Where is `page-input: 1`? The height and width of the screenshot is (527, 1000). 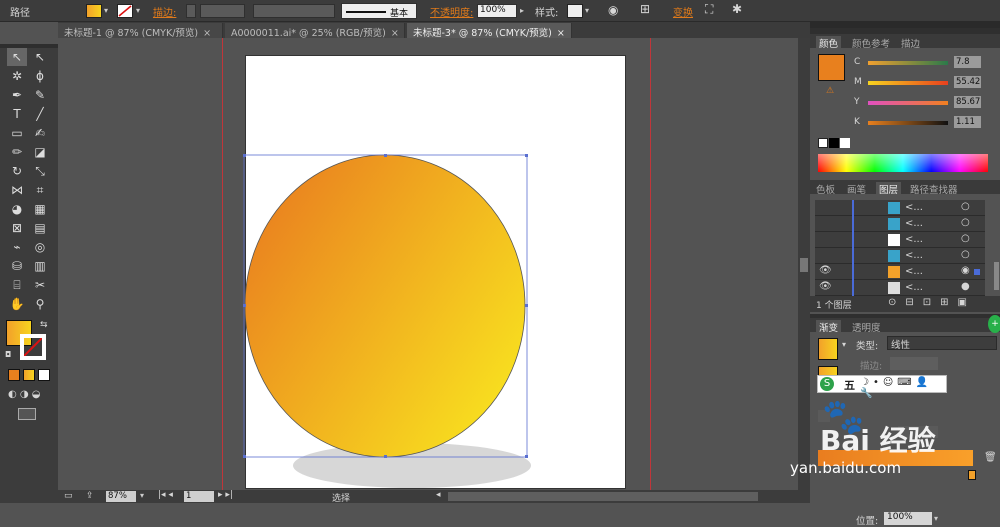
page-input: 1 is located at coordinates (199, 496).